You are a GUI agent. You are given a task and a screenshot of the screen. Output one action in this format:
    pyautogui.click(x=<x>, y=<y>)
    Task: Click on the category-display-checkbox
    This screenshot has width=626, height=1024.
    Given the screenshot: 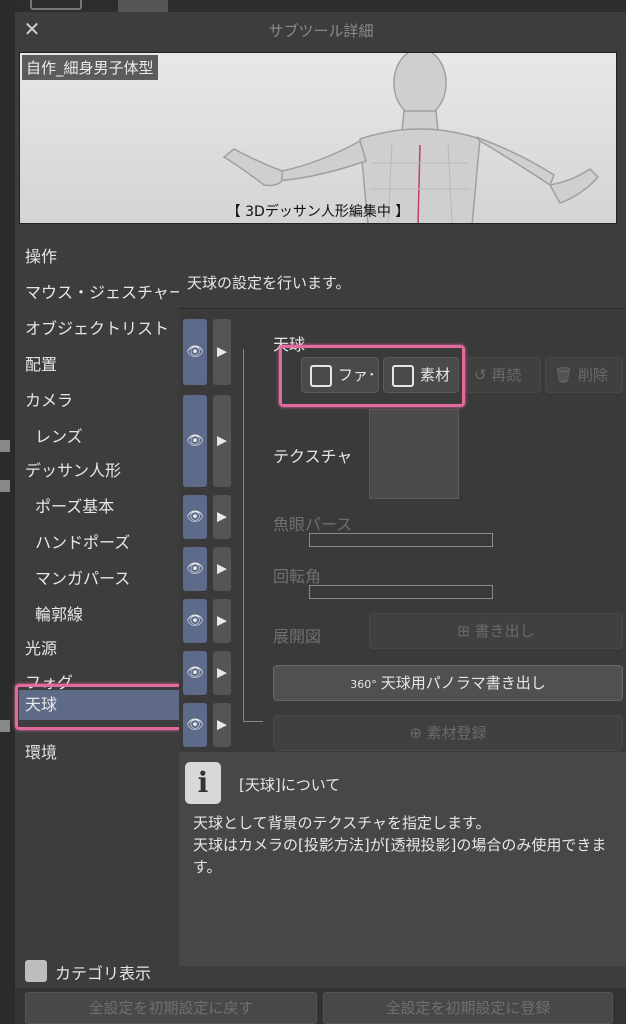 What is the action you would take?
    pyautogui.click(x=36, y=971)
    